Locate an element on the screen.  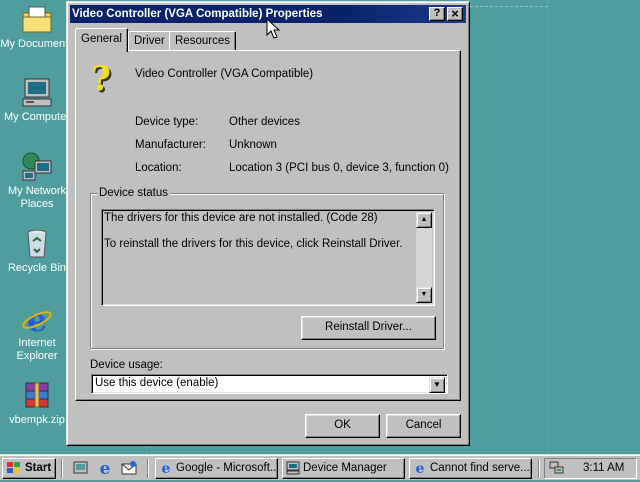
folder-icon is located at coordinates (37, 20).